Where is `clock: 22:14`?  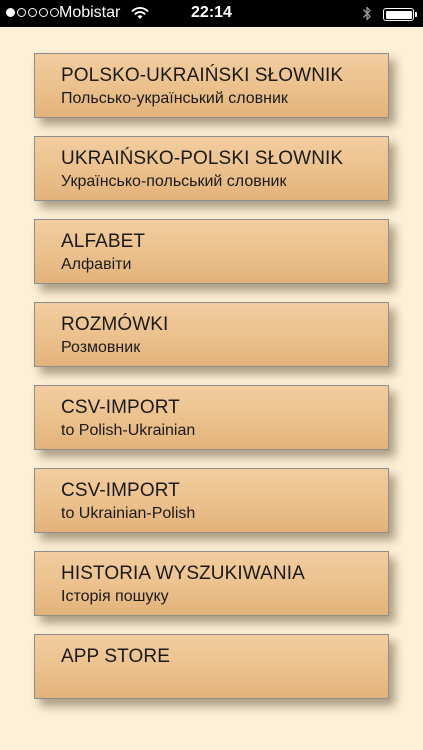 clock: 22:14 is located at coordinates (211, 12).